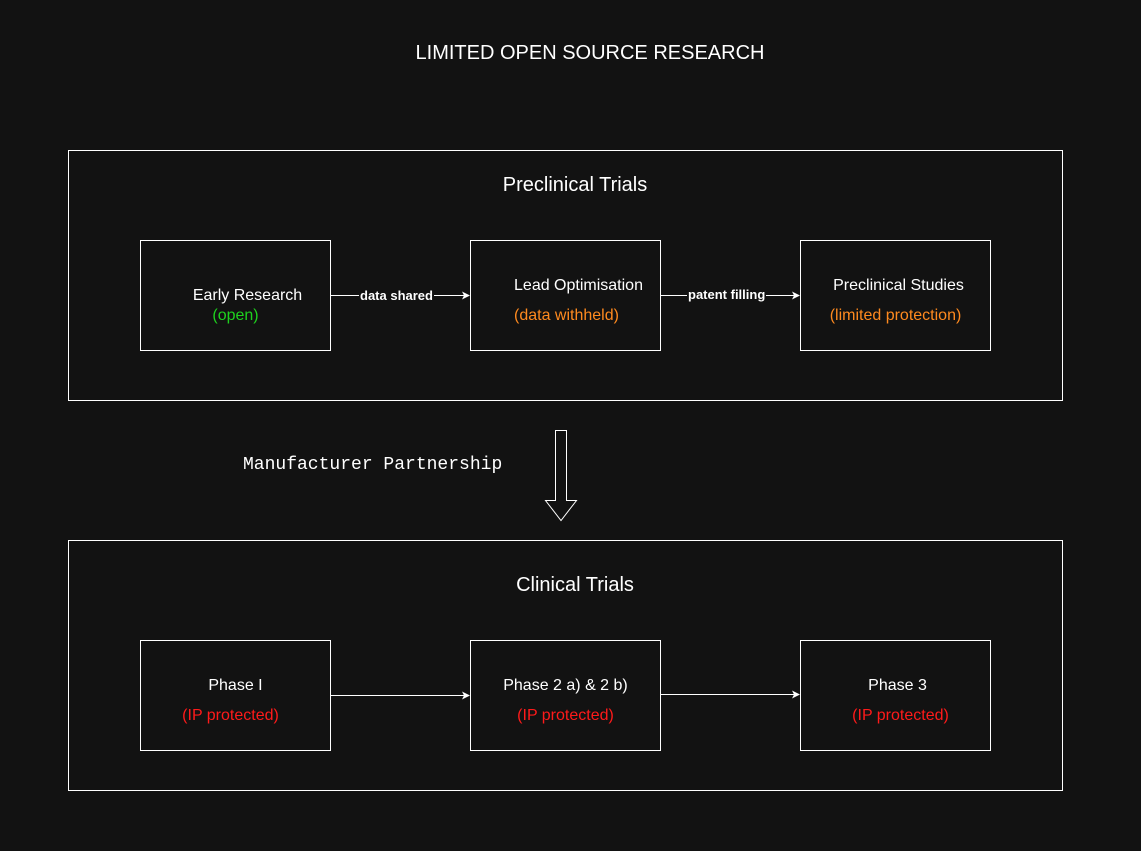 Image resolution: width=1141 pixels, height=851 pixels. What do you see at coordinates (727, 294) in the screenshot?
I see `edge-label-patent-filling: patent filling` at bounding box center [727, 294].